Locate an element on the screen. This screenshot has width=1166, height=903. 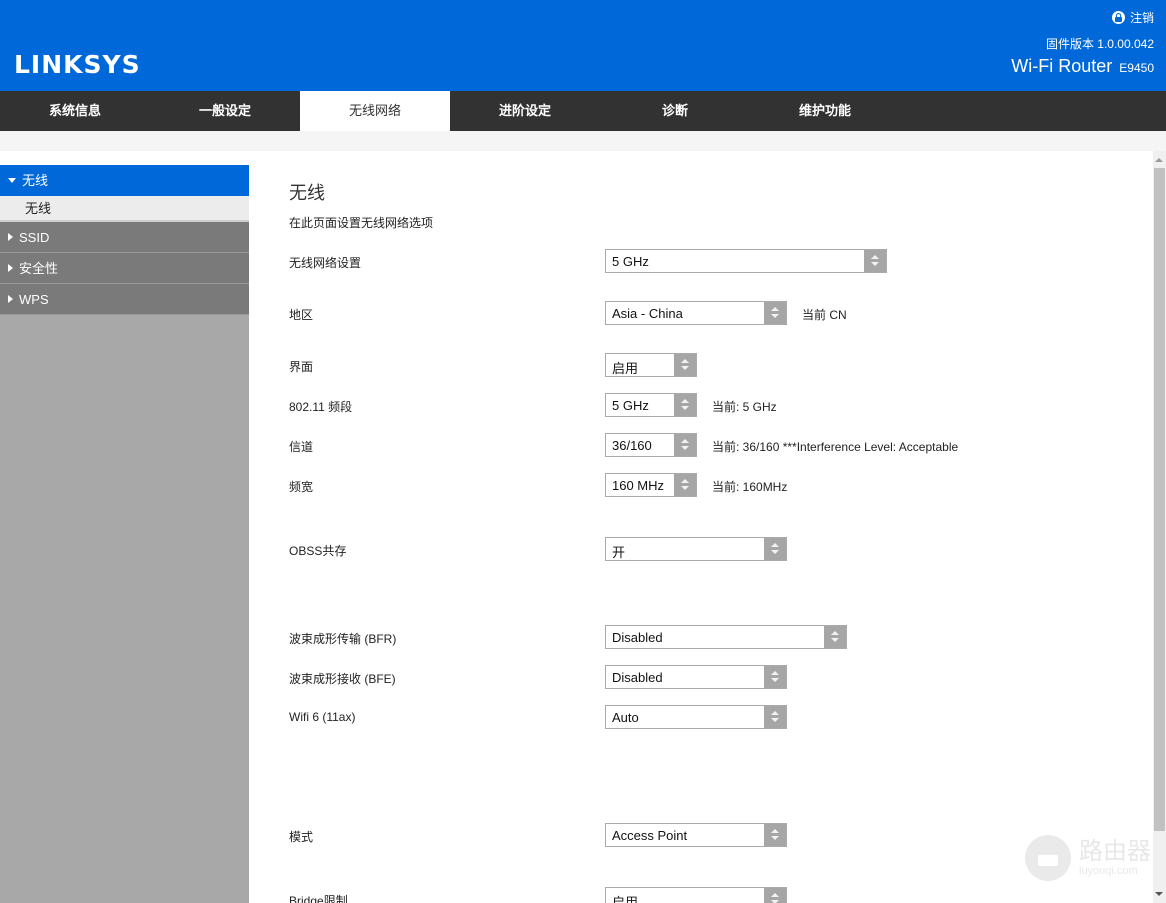
network-setting-select: 5 GHz is located at coordinates (746, 261).